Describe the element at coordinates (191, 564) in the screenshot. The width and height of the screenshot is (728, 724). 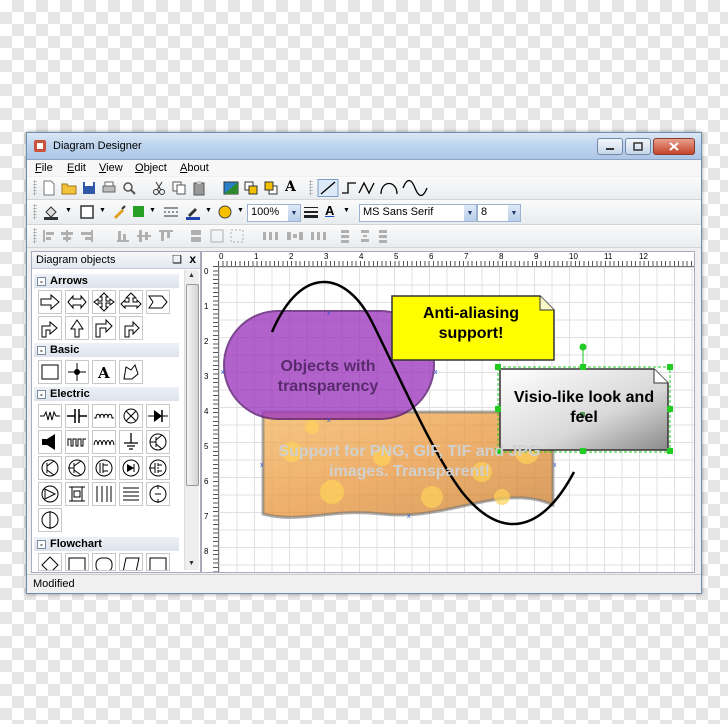
I see `scroll-down-icon: ▼` at that location.